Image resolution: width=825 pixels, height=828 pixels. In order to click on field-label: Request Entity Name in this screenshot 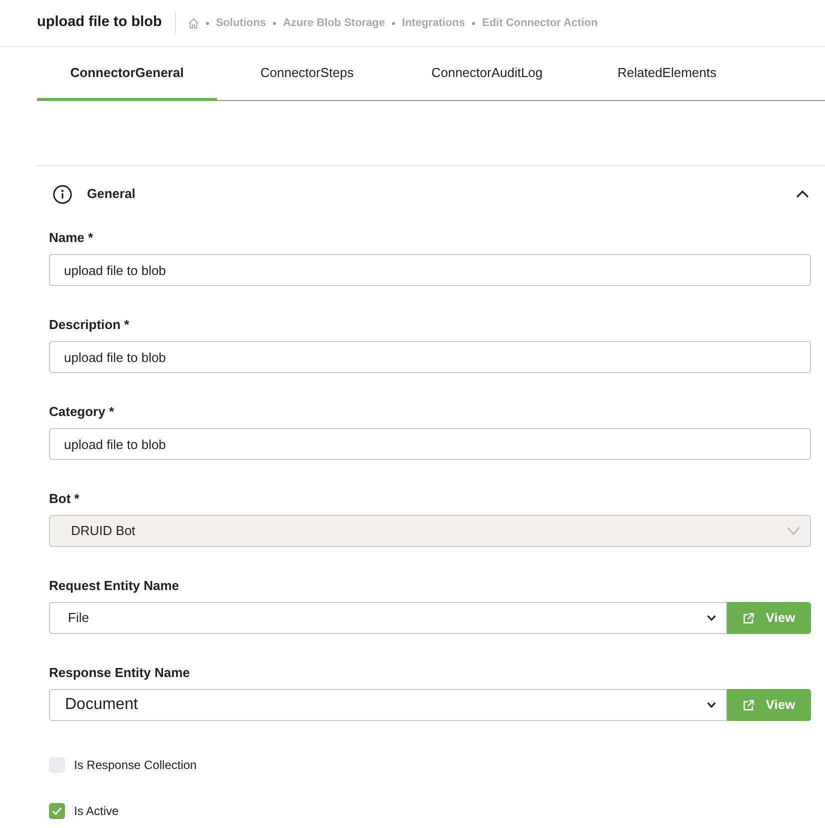, I will do `click(114, 586)`.